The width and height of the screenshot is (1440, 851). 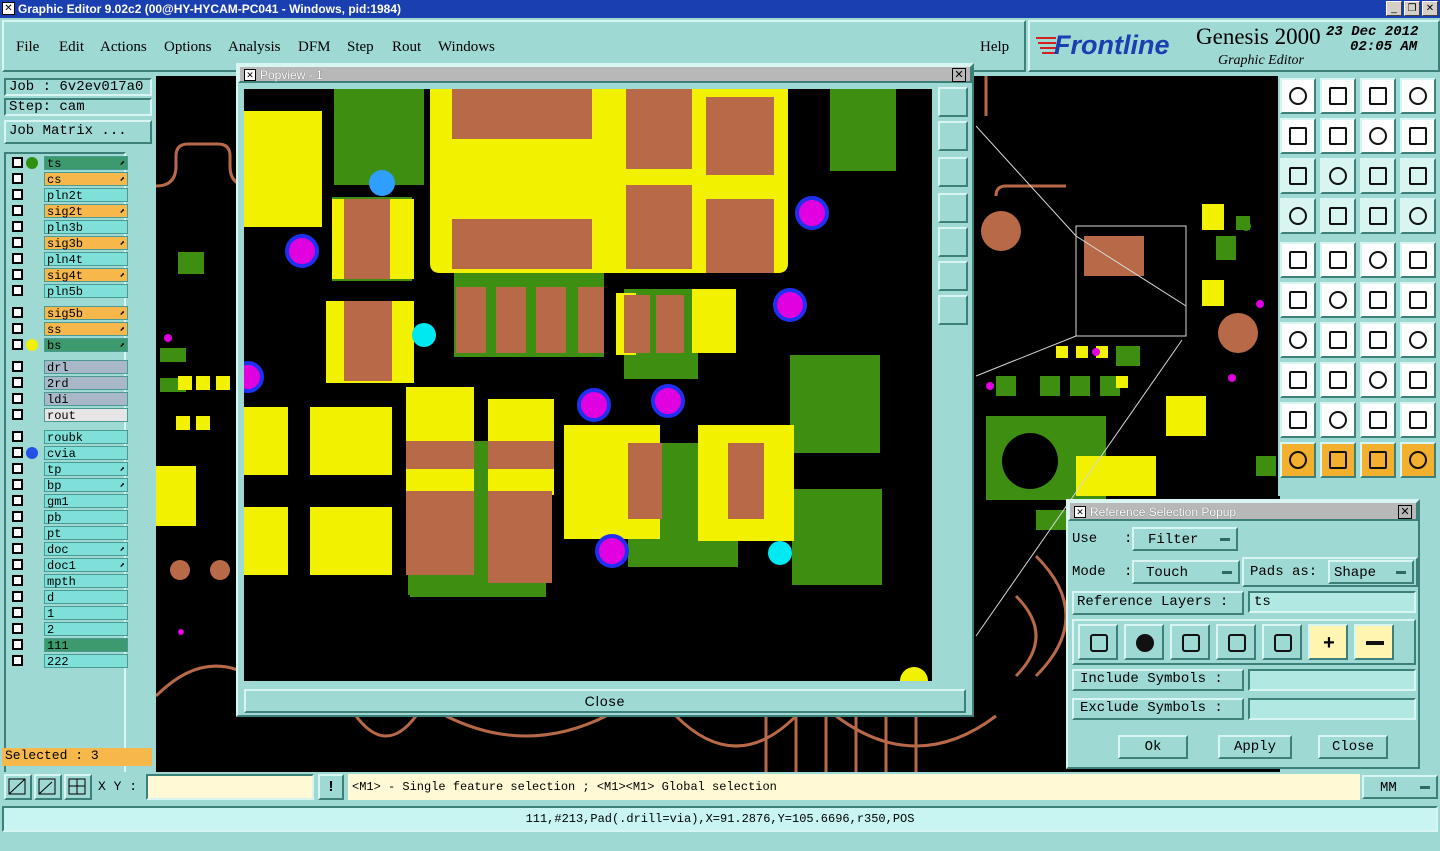 What do you see at coordinates (1353, 747) in the screenshot?
I see `close-button: Close` at bounding box center [1353, 747].